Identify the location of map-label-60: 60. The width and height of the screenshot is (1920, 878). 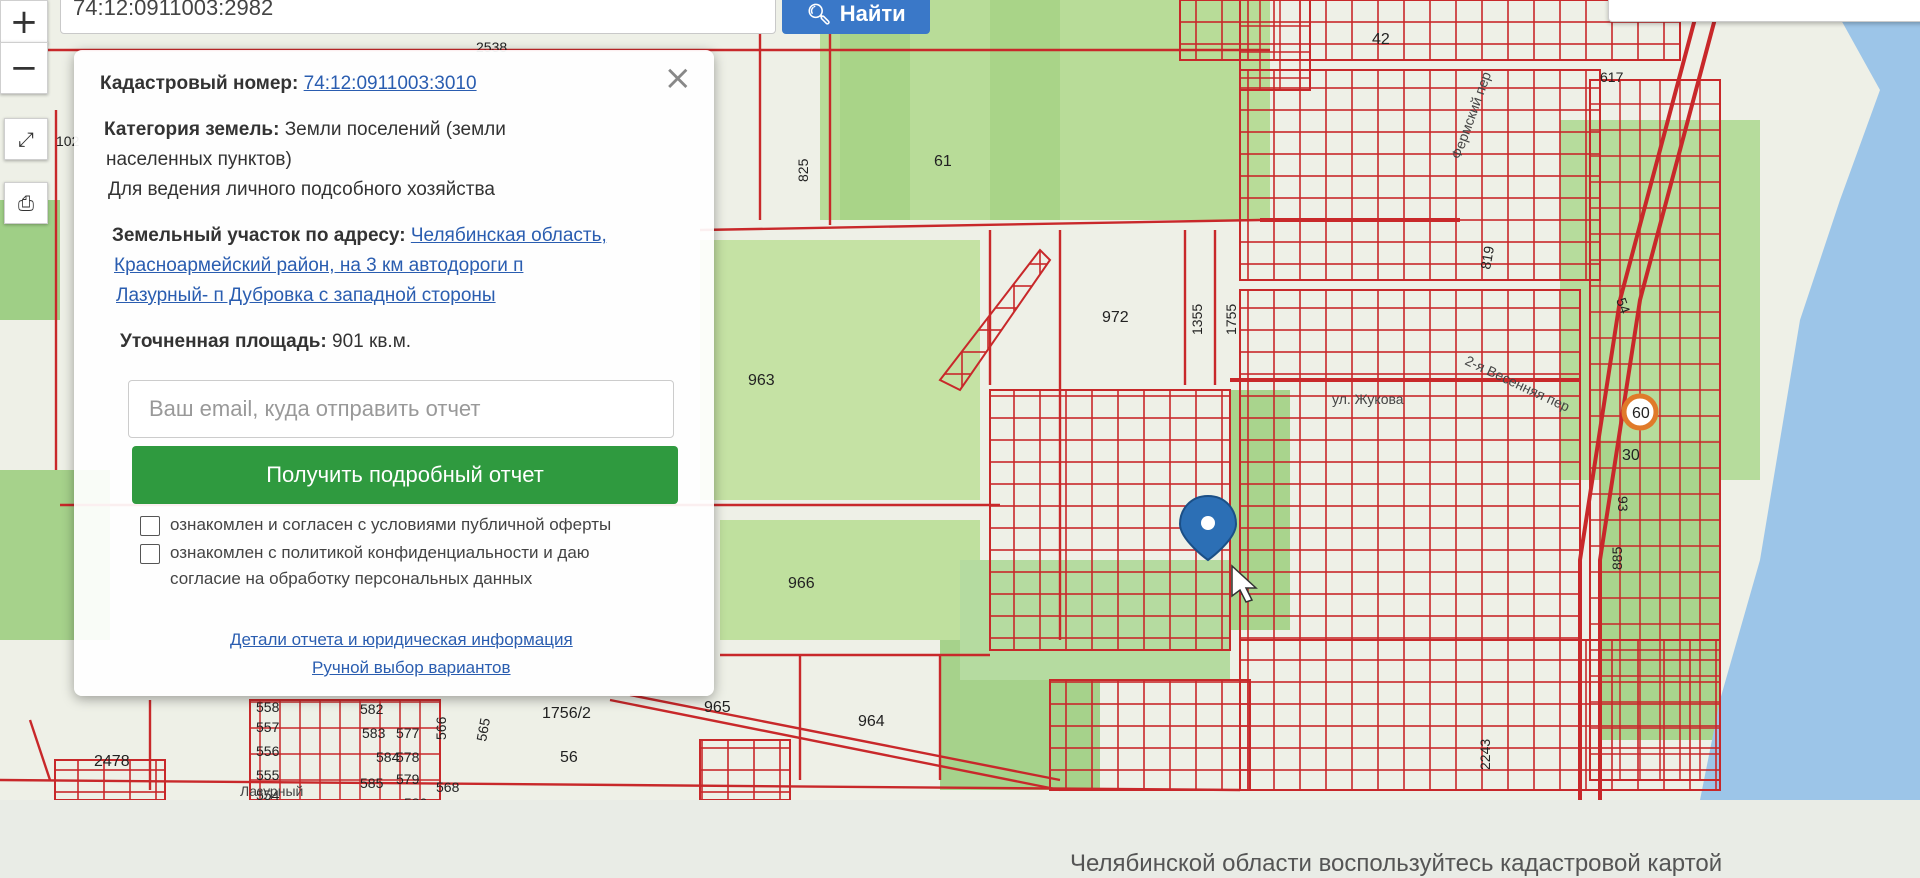
(1641, 413).